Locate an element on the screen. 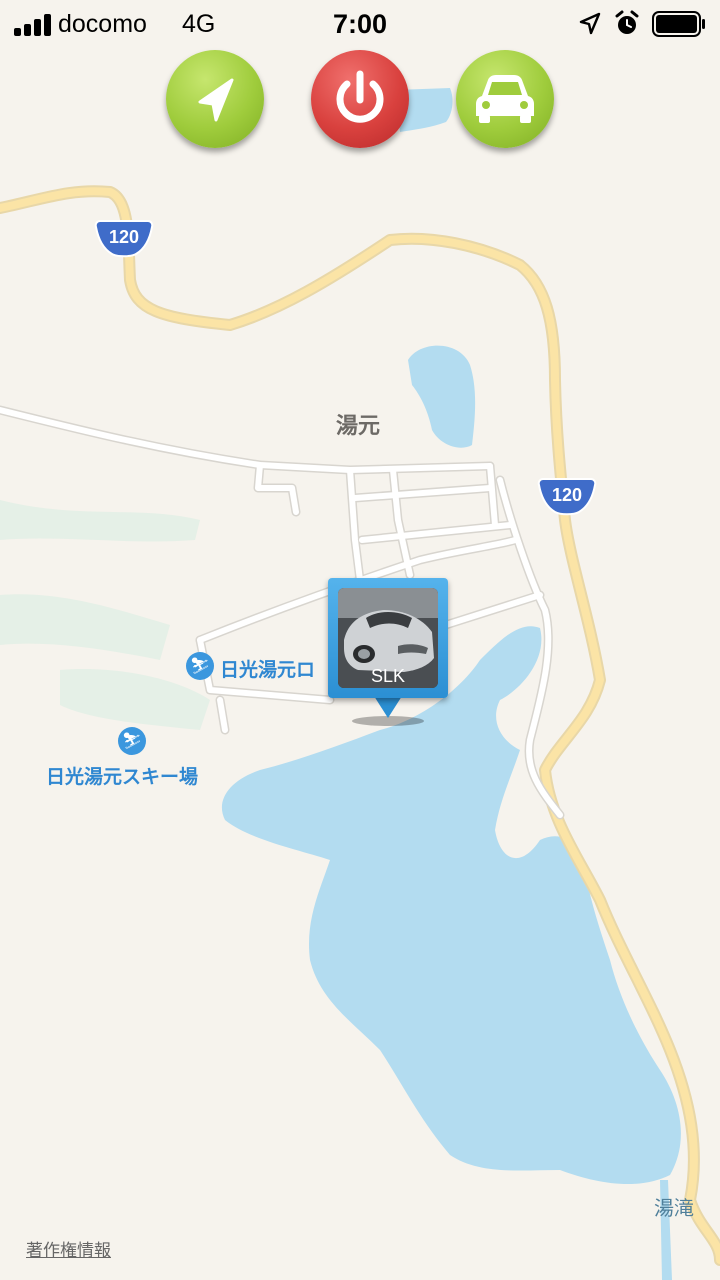 The width and height of the screenshot is (720, 1280). copyright-link: 著作権情報 is located at coordinates (68, 1248).